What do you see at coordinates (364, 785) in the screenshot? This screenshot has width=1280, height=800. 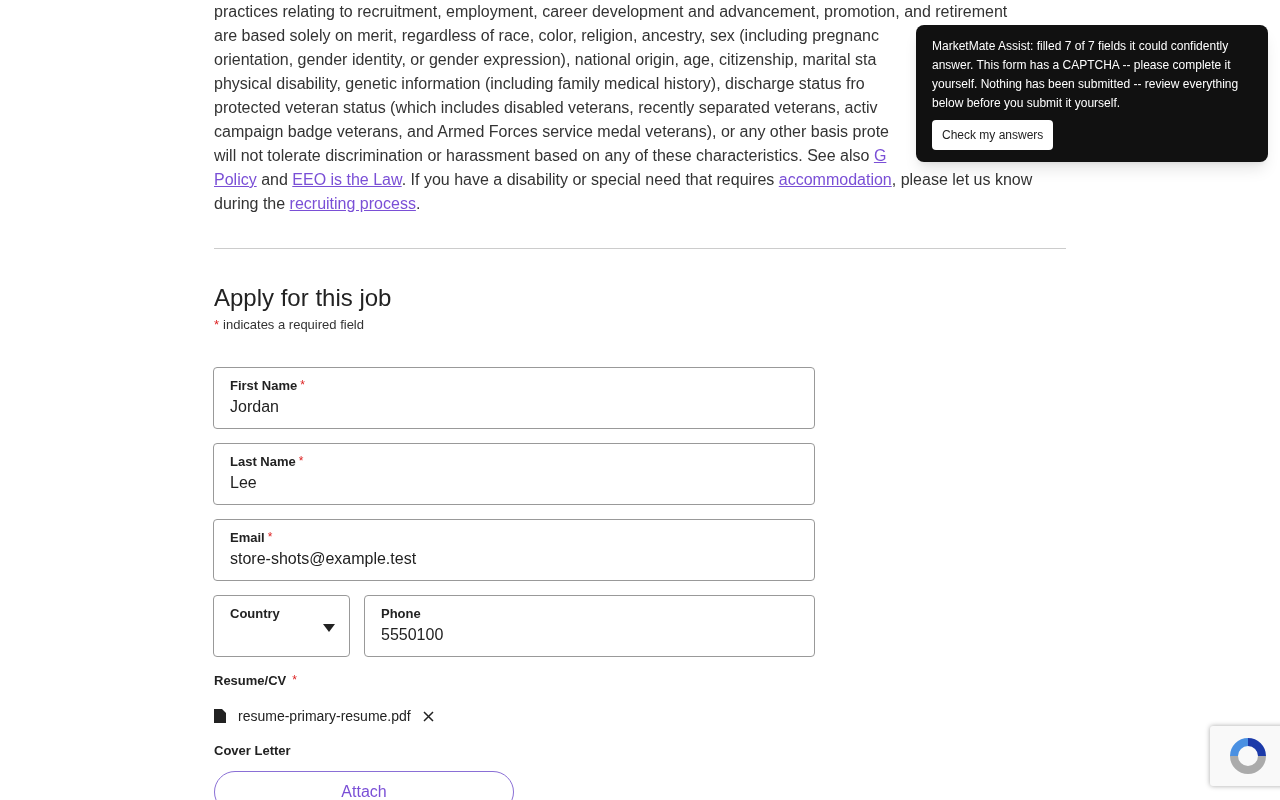 I see `attach-button: Attach` at bounding box center [364, 785].